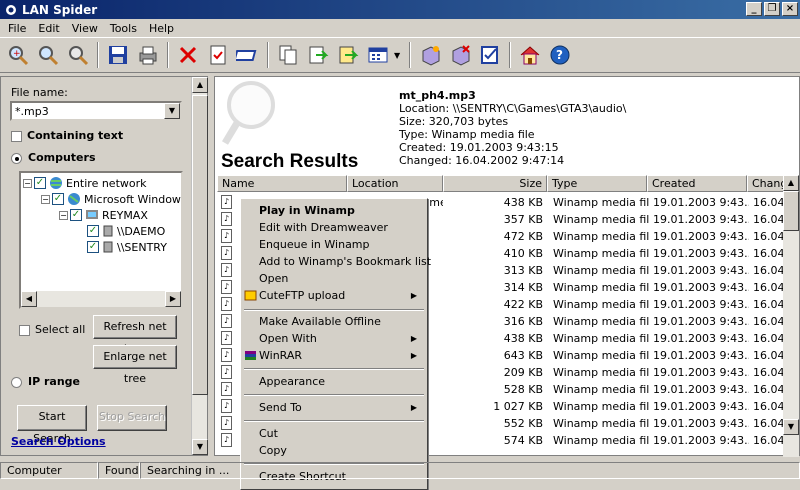  Describe the element at coordinates (400, 9) in the screenshot. I see `title-bar: LAN Spider _ ❐ ×` at that location.